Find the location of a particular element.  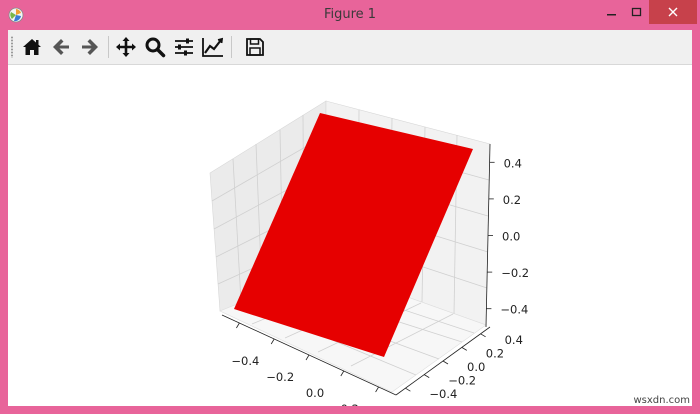

y-tick-label: −0.4 is located at coordinates (443, 394).